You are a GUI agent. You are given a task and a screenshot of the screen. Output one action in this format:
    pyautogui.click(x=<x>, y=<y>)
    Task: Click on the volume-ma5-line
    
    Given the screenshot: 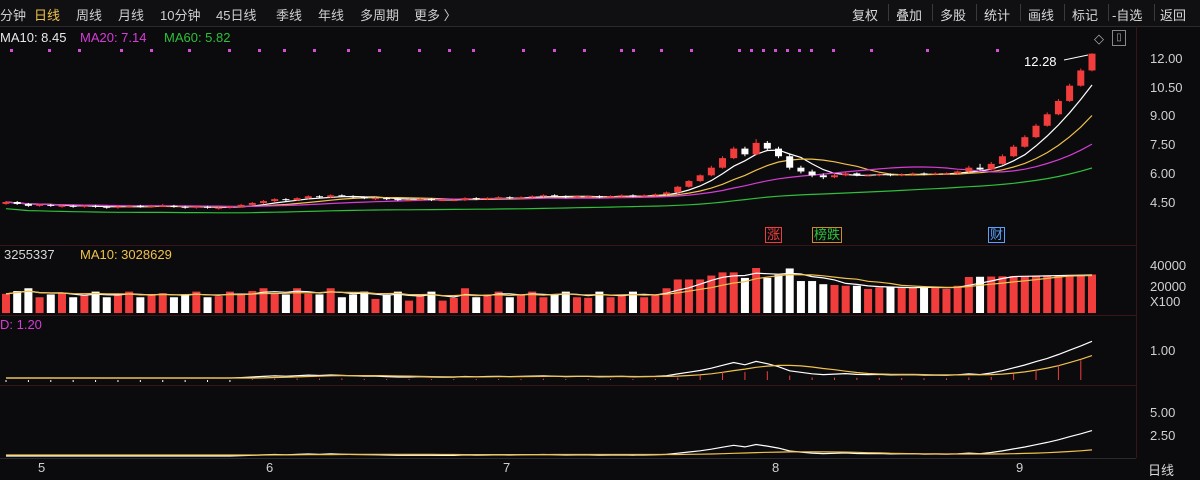 What is the action you would take?
    pyautogui.click(x=549, y=285)
    